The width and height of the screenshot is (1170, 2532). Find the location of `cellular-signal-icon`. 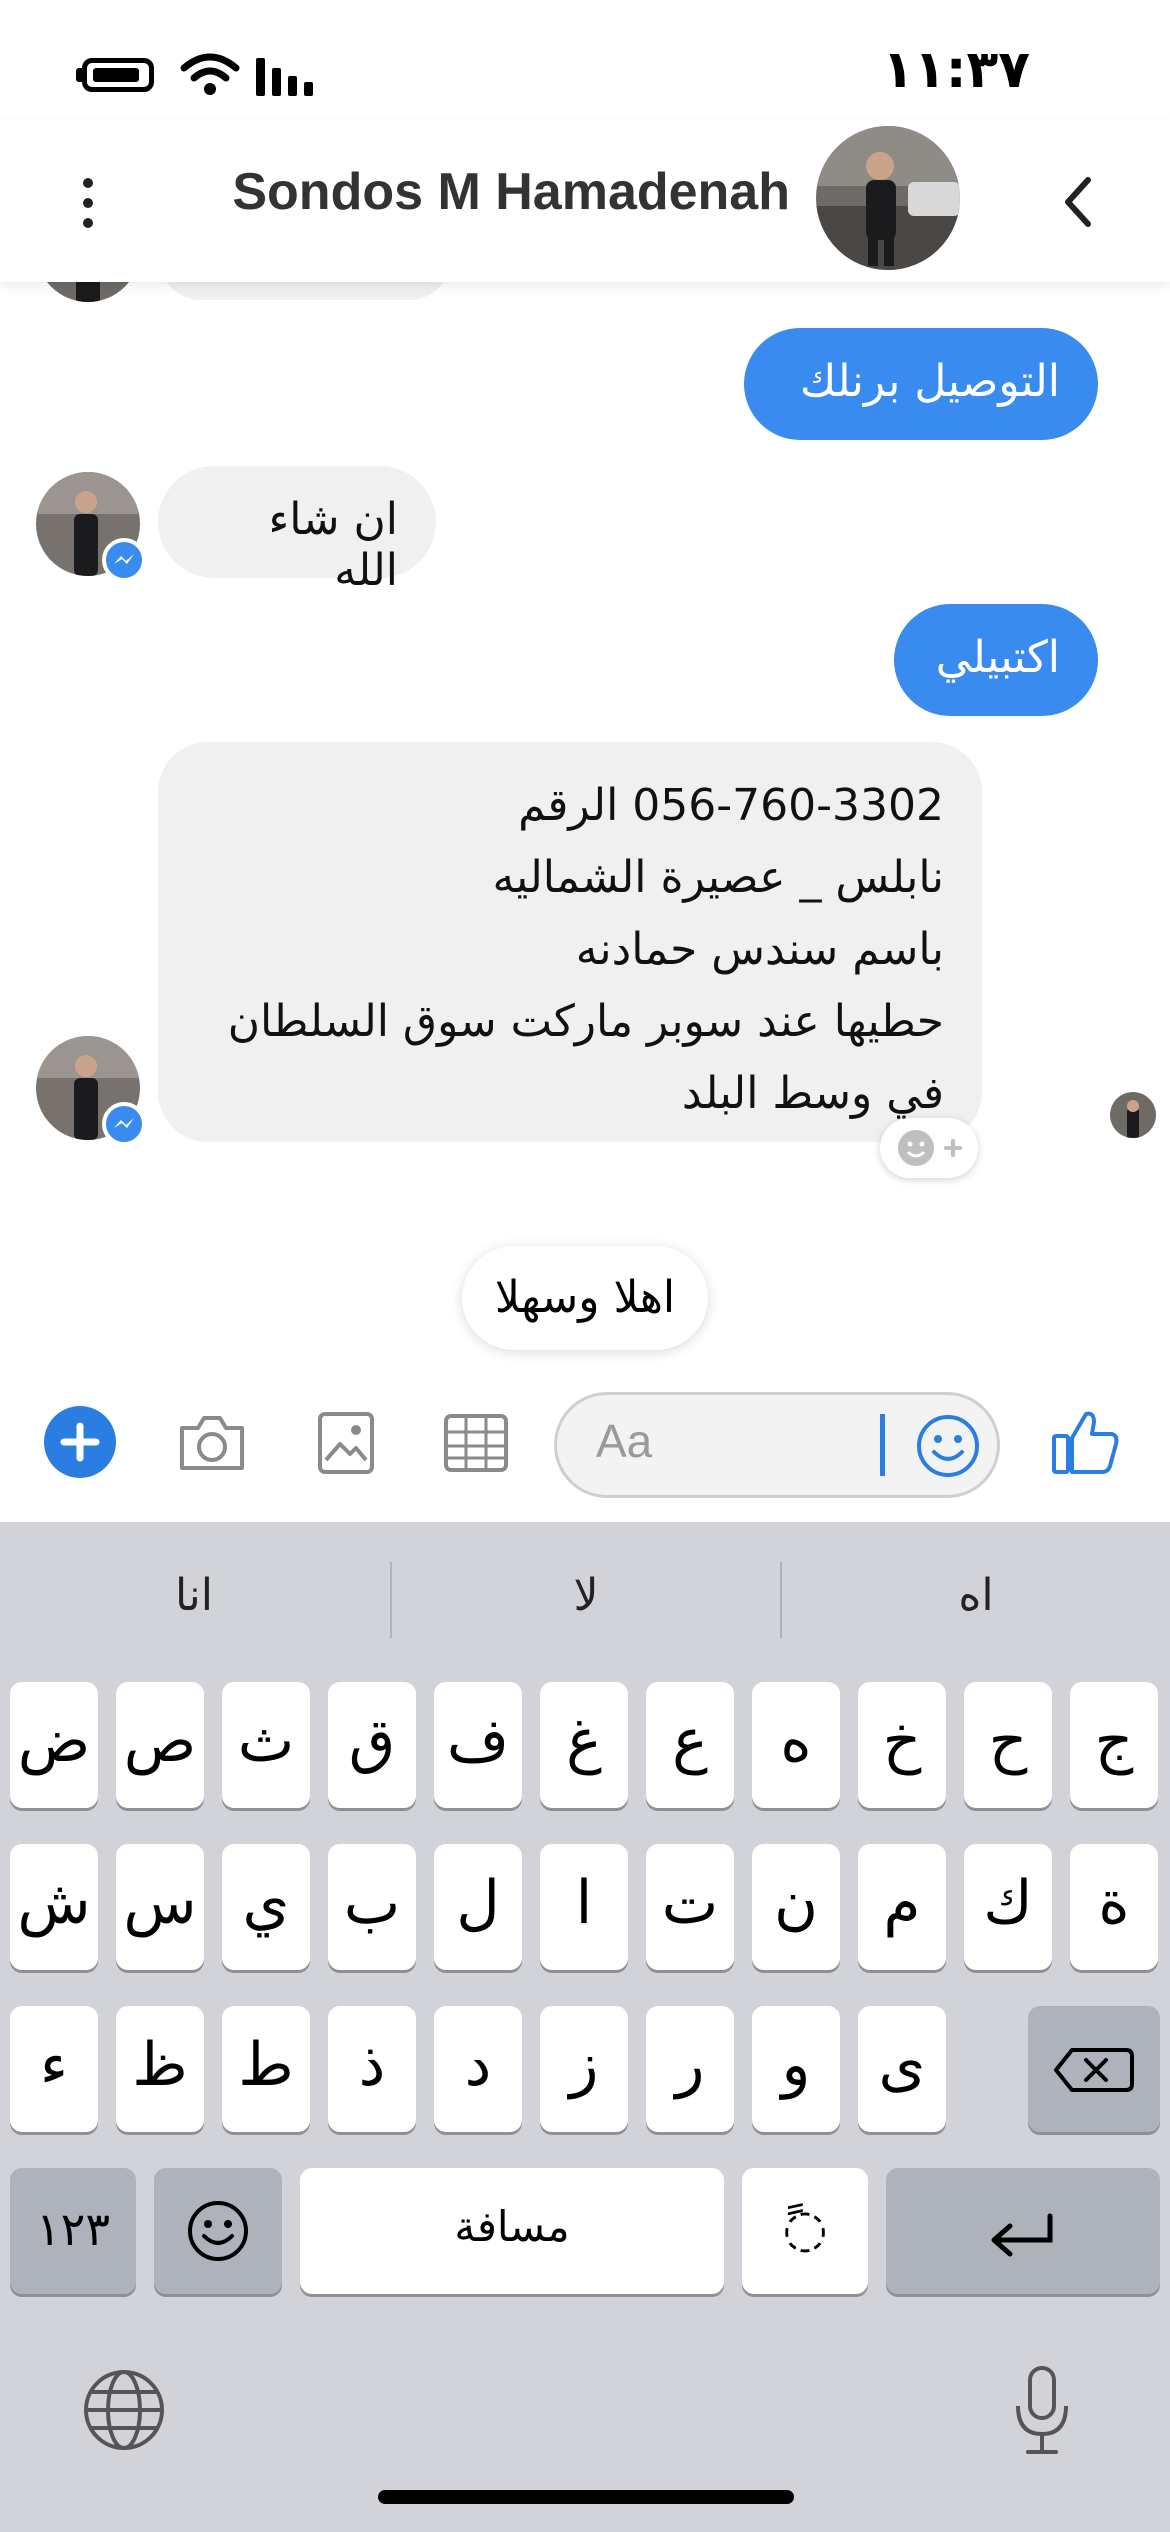

cellular-signal-icon is located at coordinates (284, 79).